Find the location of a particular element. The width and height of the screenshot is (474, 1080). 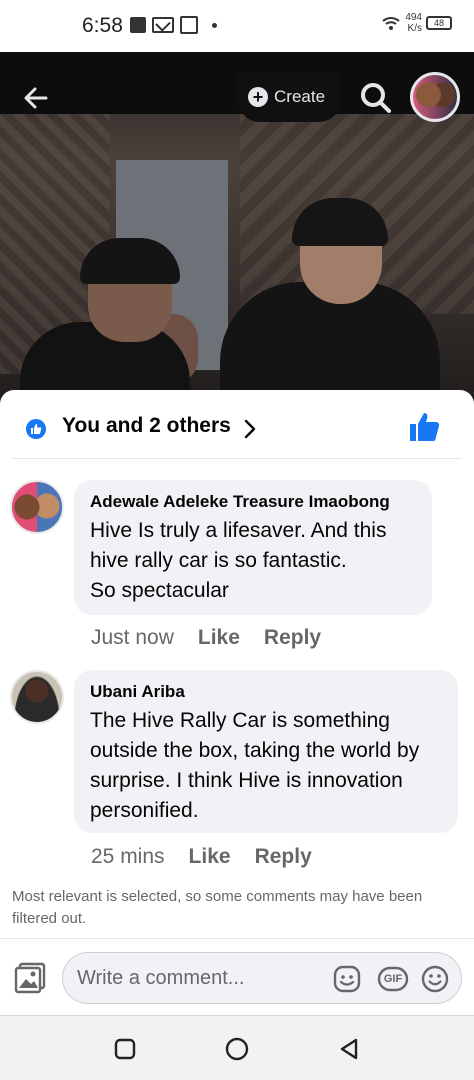

photo-icon is located at coordinates (30, 978).